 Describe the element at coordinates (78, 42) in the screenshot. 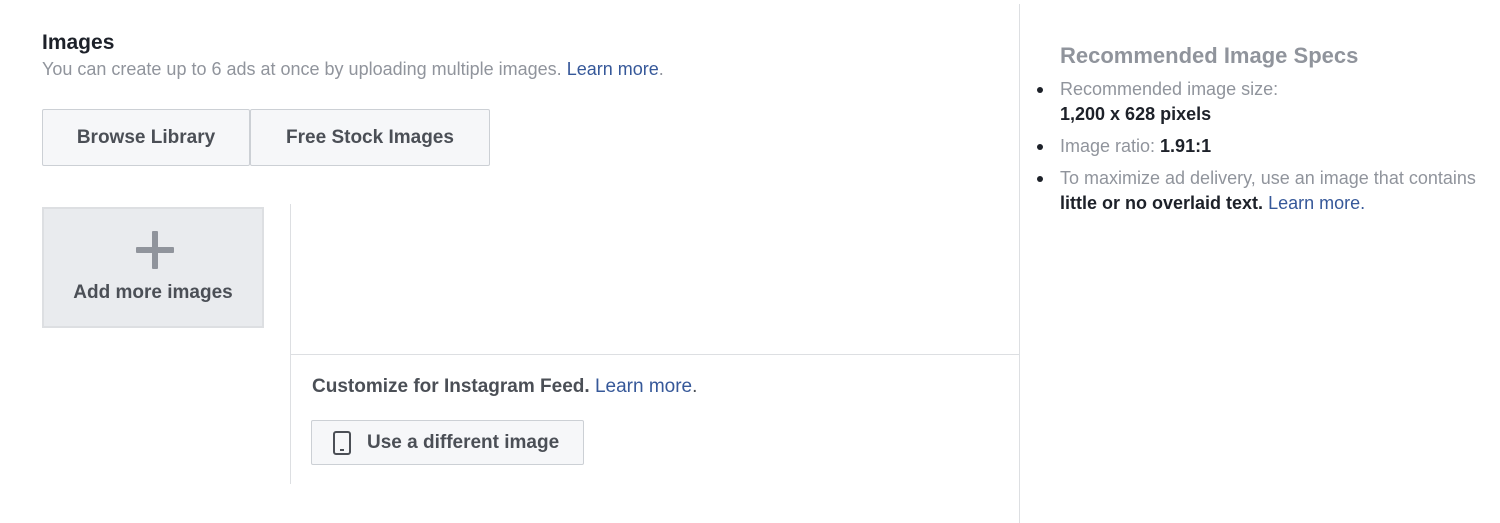

I see `images-title: Images` at that location.